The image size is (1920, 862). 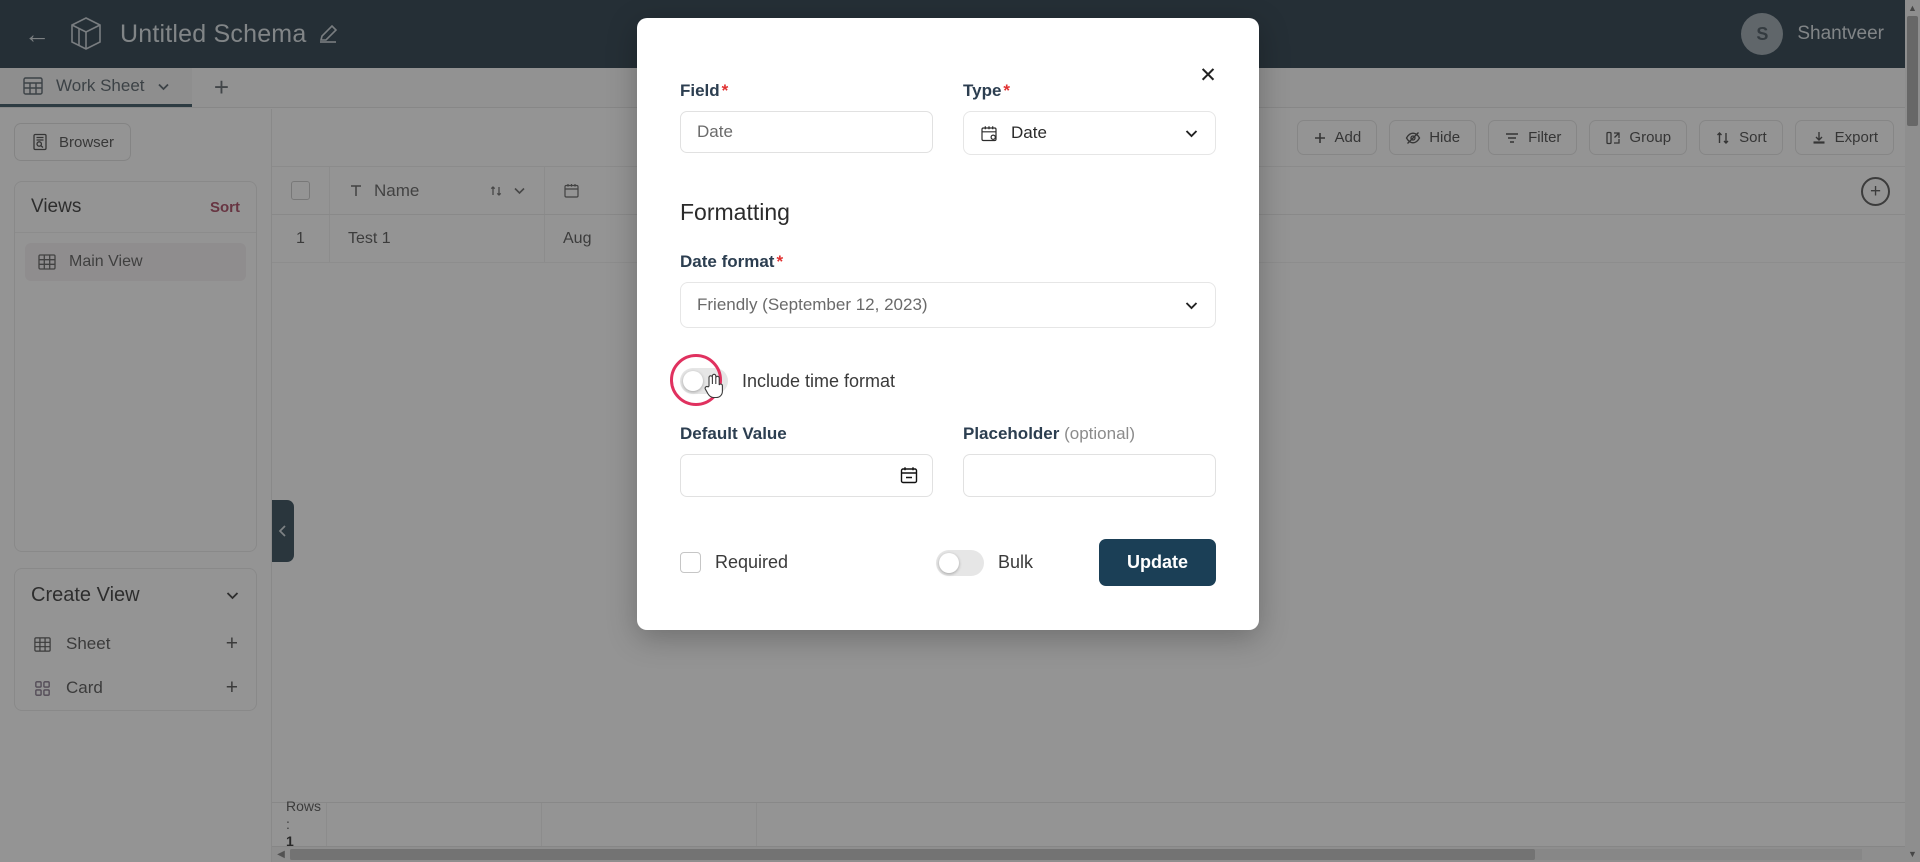 I want to click on required-label: Required, so click(x=752, y=562).